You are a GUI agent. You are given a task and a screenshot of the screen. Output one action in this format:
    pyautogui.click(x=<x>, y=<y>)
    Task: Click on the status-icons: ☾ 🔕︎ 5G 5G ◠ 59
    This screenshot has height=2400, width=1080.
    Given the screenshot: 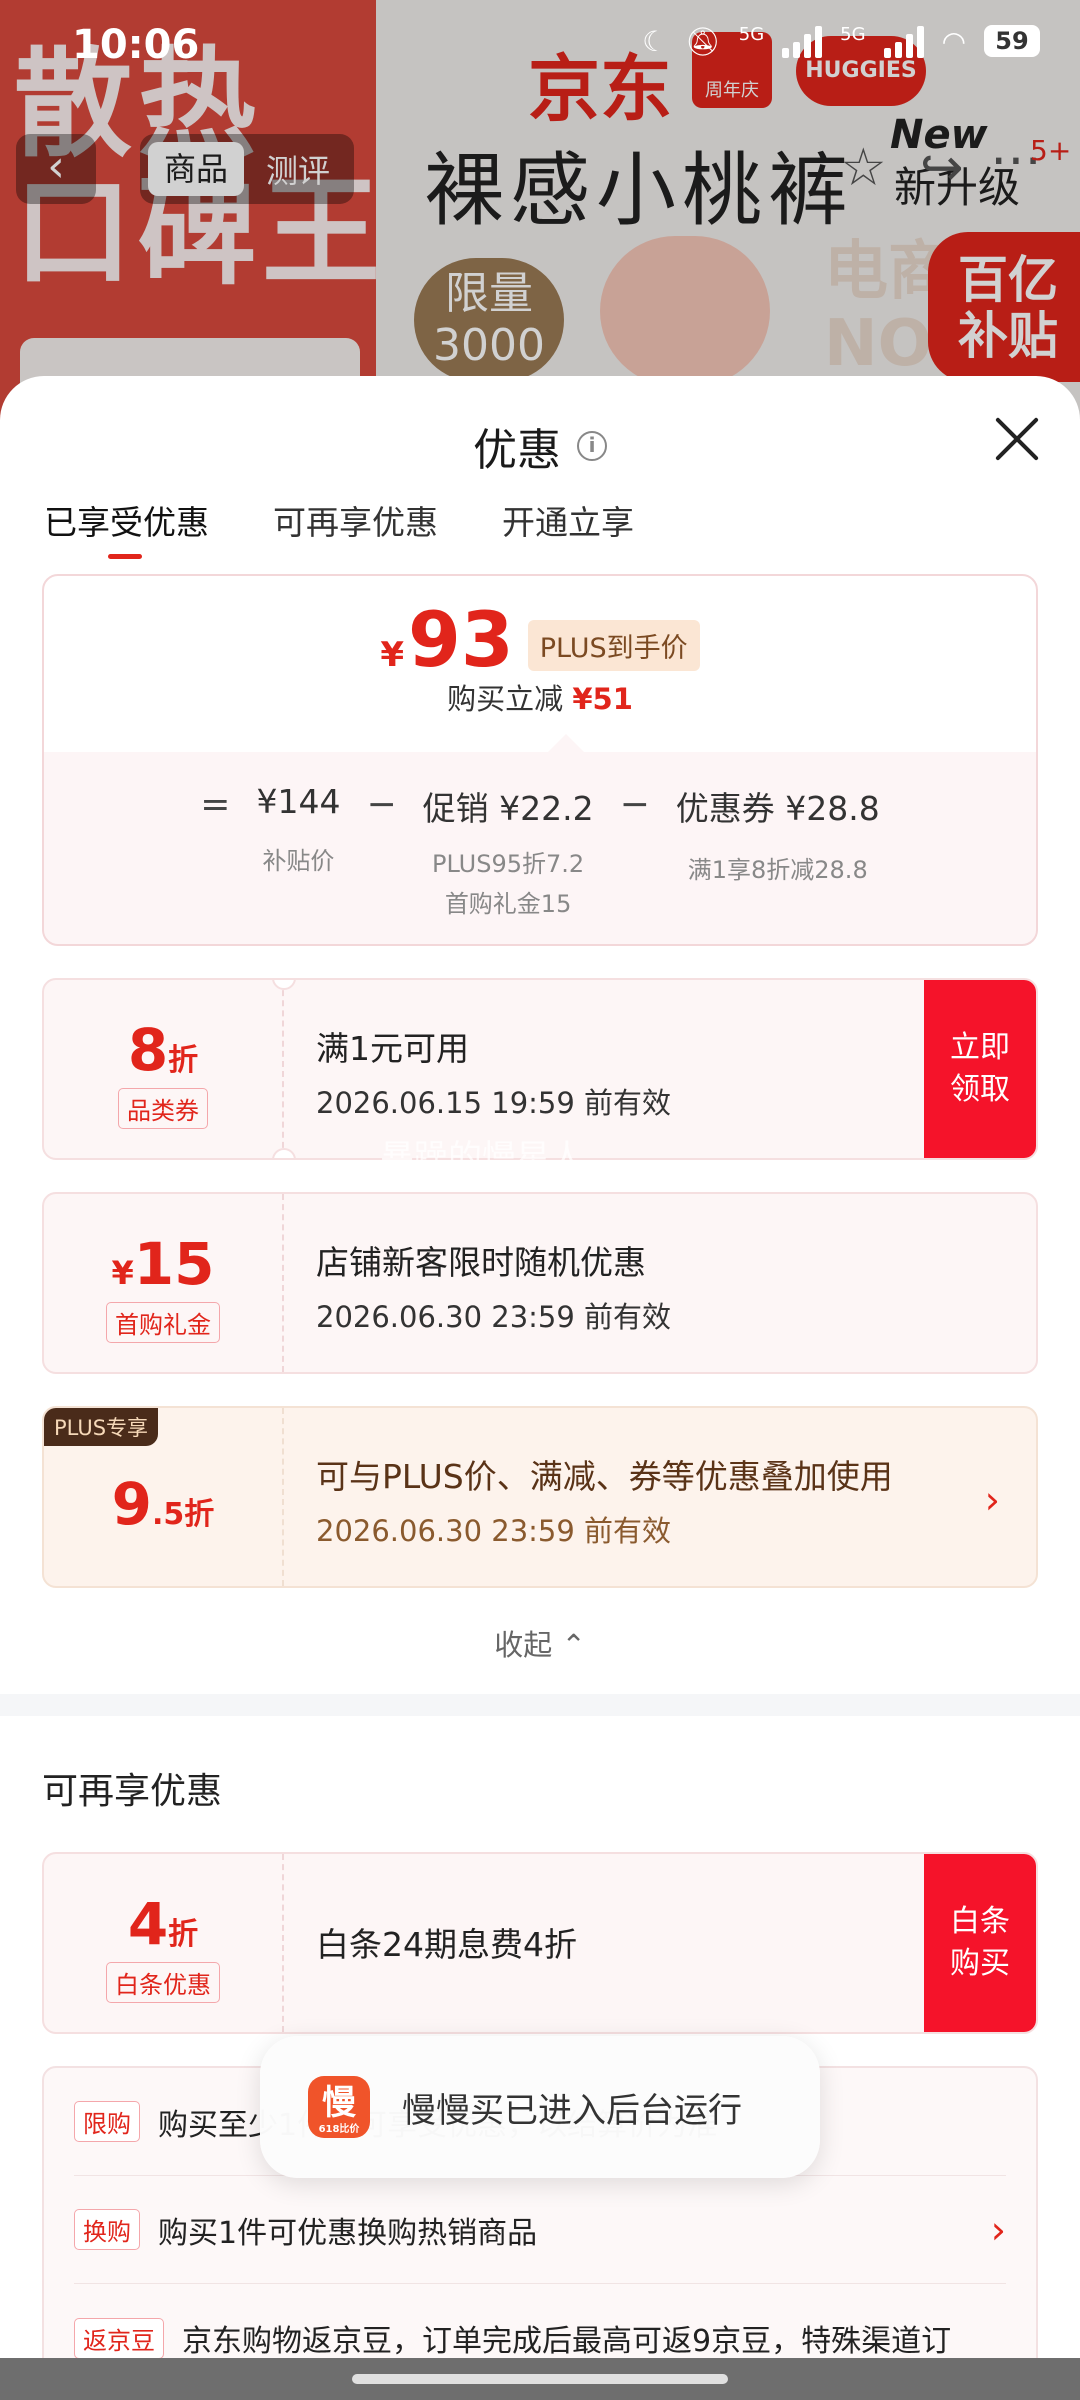 What is the action you would take?
    pyautogui.click(x=841, y=41)
    